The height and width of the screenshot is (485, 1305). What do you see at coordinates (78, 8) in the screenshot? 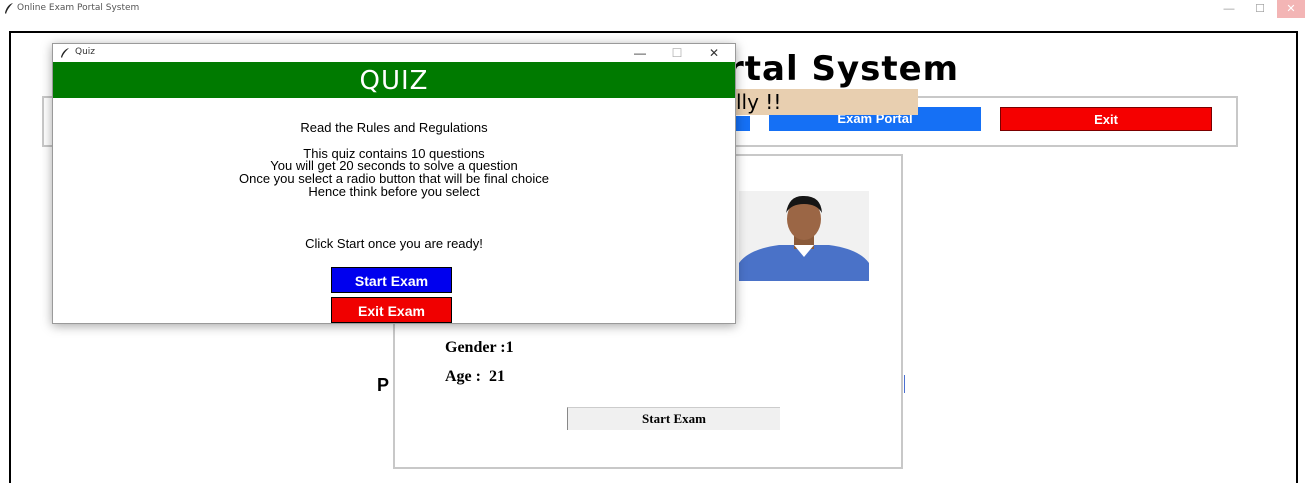
I see `main-window-title: Online Exam Portal System` at bounding box center [78, 8].